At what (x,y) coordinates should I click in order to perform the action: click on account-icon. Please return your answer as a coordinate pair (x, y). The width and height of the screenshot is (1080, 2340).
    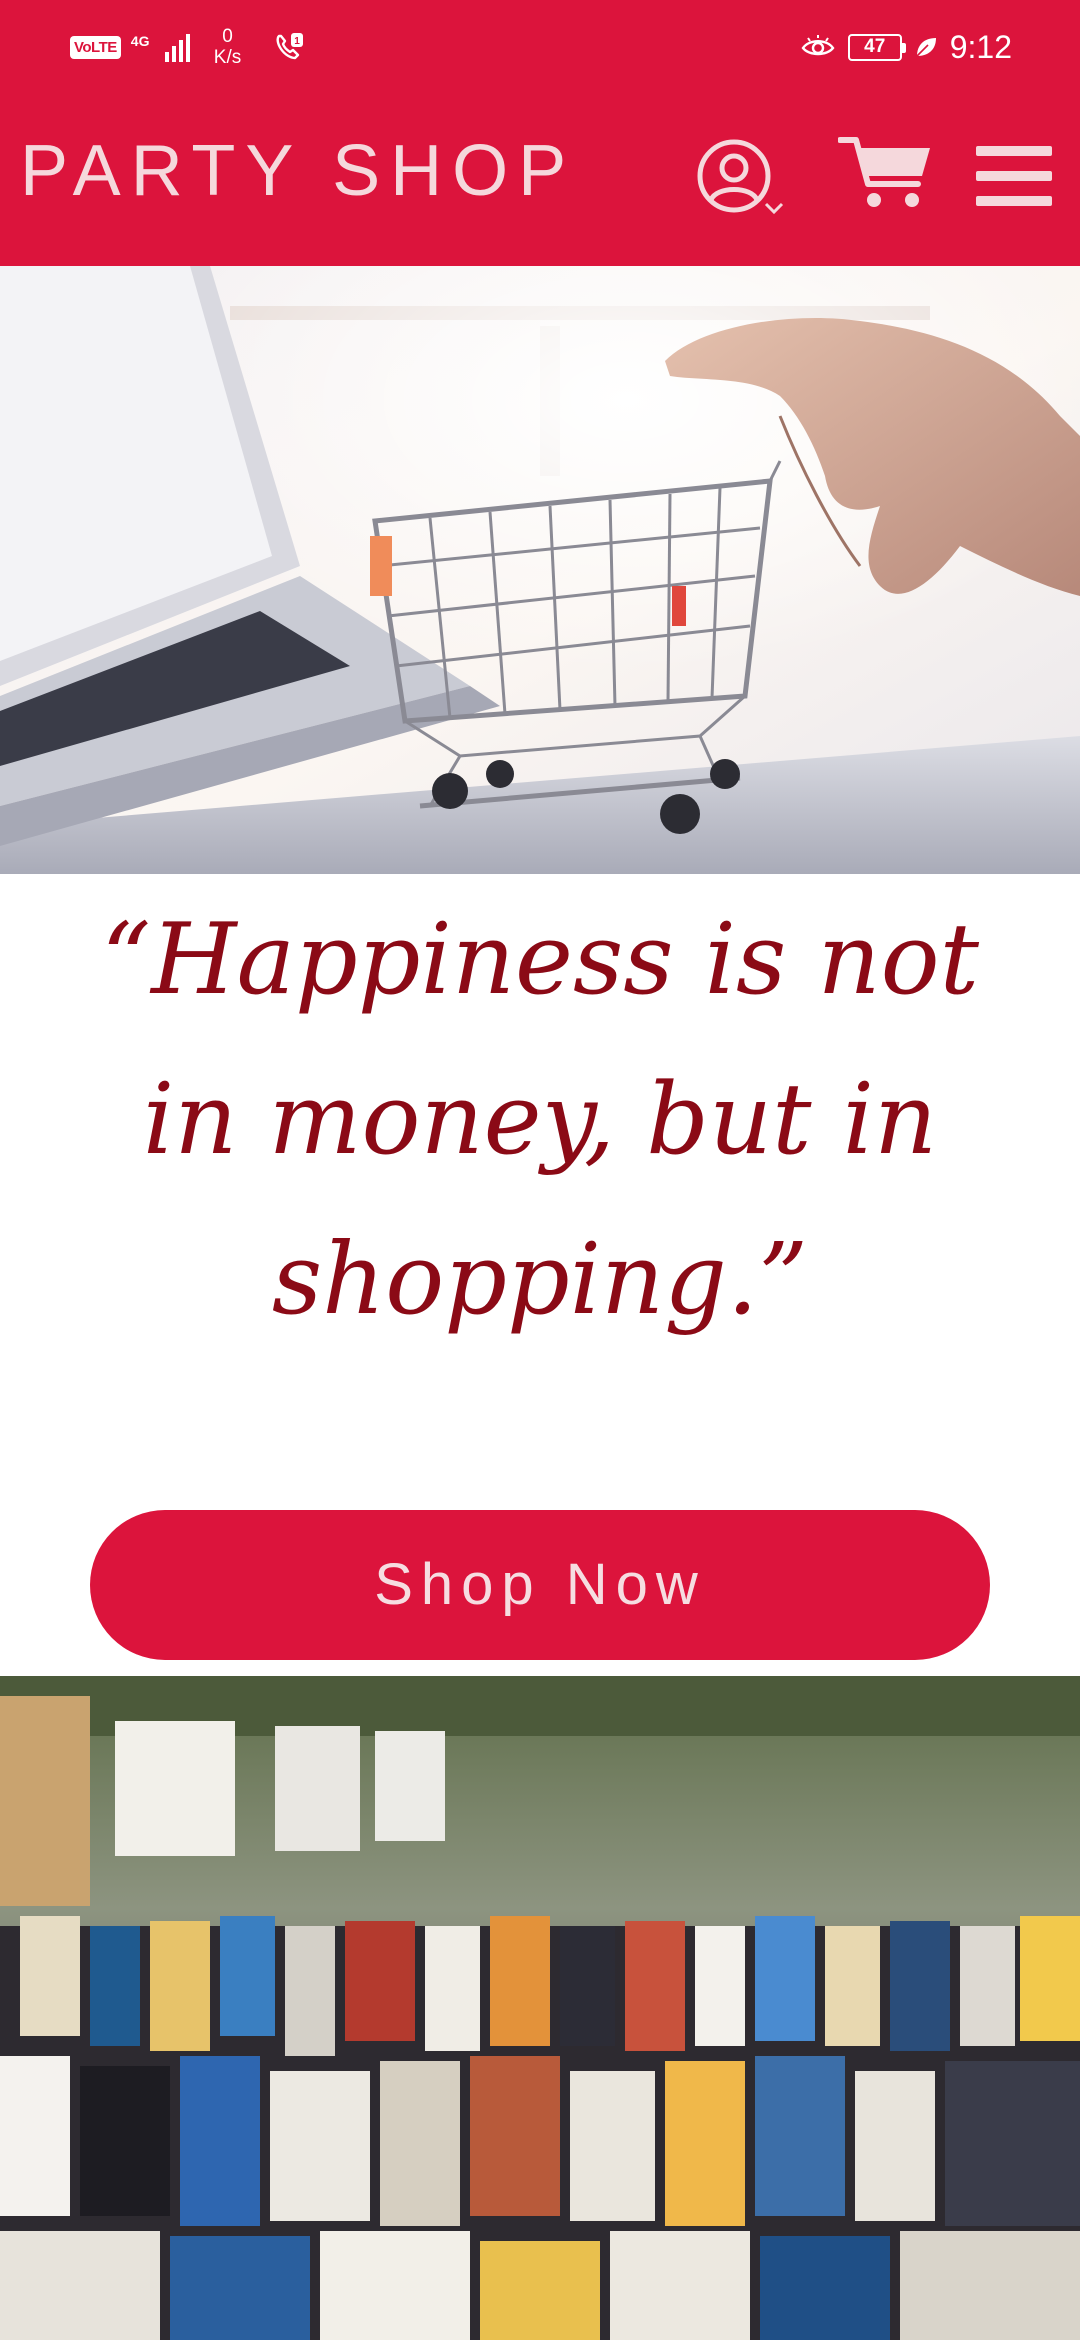
    Looking at the image, I should click on (742, 180).